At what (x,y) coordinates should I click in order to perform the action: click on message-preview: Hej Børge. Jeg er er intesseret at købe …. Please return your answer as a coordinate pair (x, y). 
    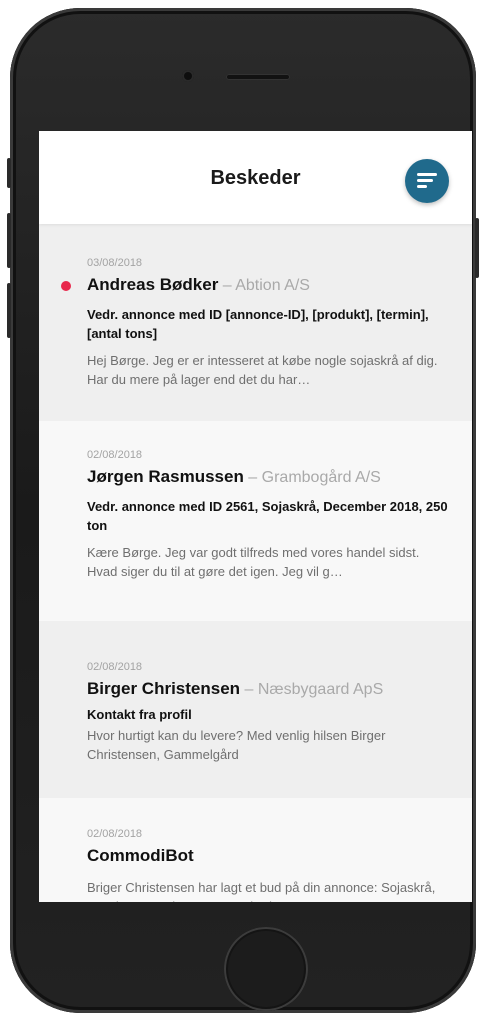
    Looking at the image, I should click on (262, 370).